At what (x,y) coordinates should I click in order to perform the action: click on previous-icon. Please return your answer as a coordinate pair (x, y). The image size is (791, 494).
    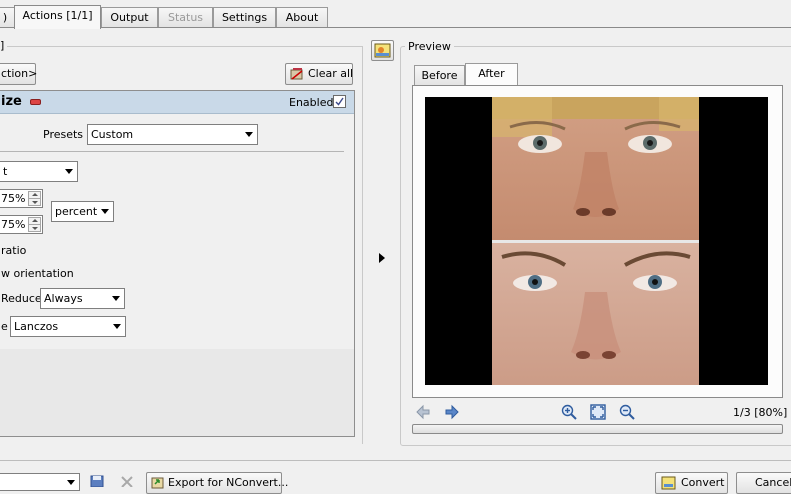
    Looking at the image, I should click on (423, 412).